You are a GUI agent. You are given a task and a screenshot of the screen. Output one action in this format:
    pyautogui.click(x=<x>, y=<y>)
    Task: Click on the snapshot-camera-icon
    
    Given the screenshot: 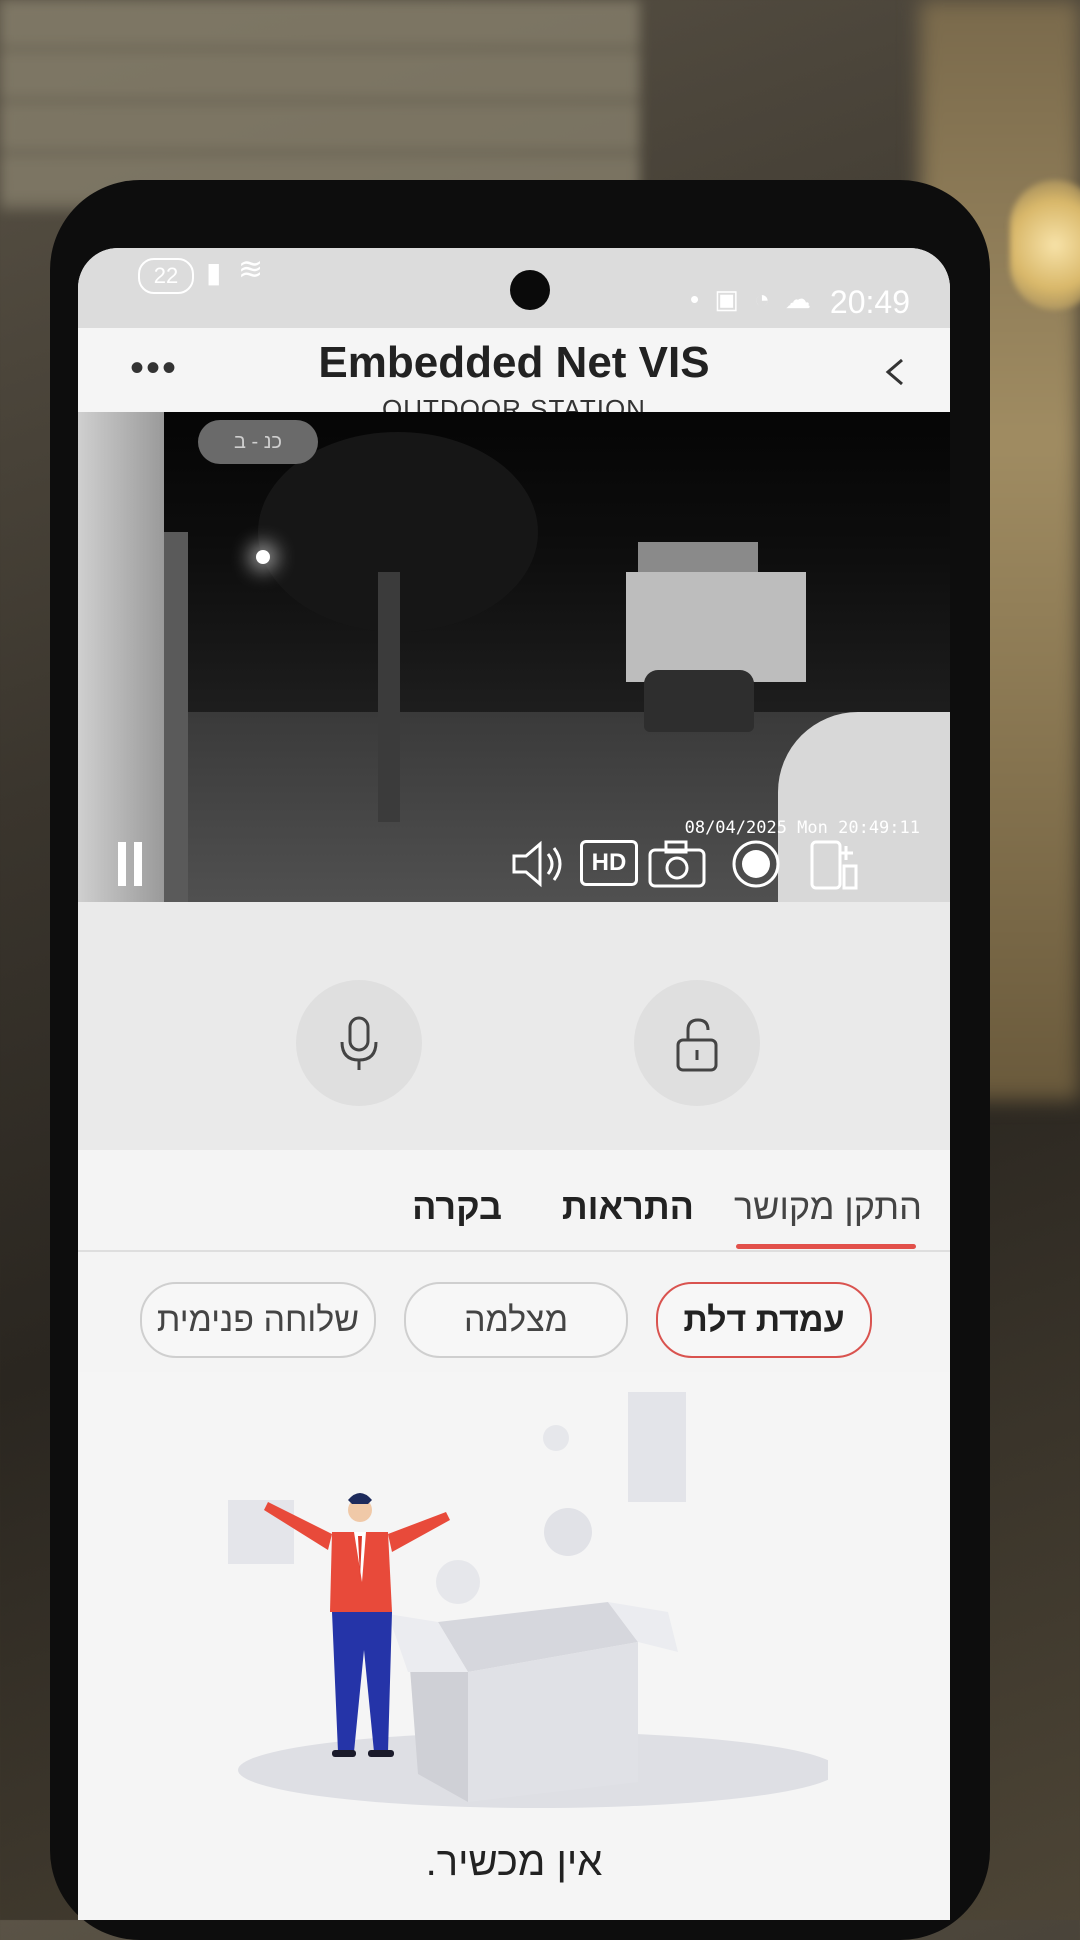 What is the action you would take?
    pyautogui.click(x=677, y=864)
    